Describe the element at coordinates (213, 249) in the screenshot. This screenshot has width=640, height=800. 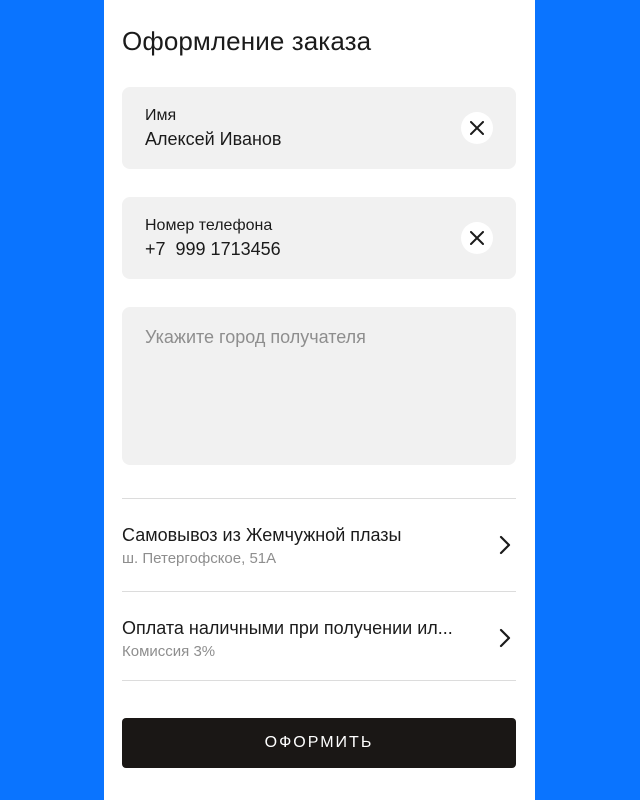
I see `phone-field-value: +7 999 1713456` at that location.